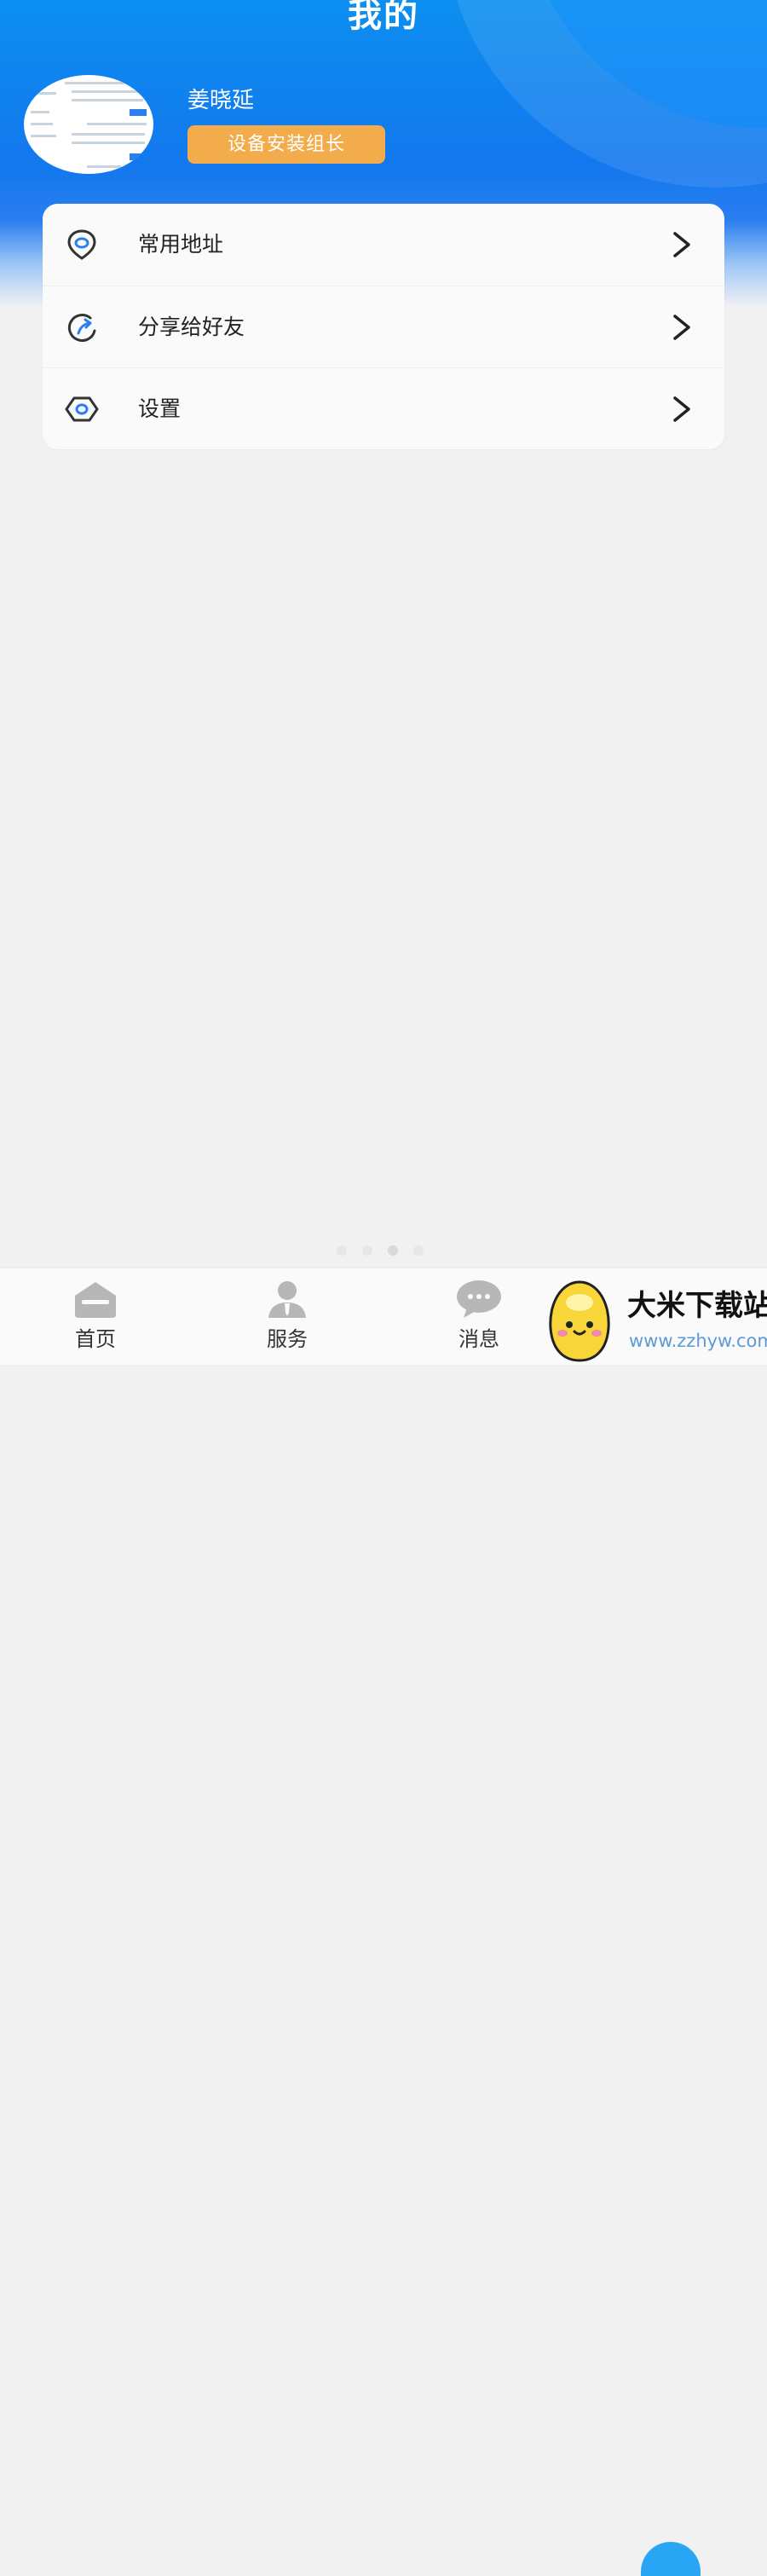 This screenshot has height=2576, width=767. What do you see at coordinates (88, 124) in the screenshot?
I see `avatar` at bounding box center [88, 124].